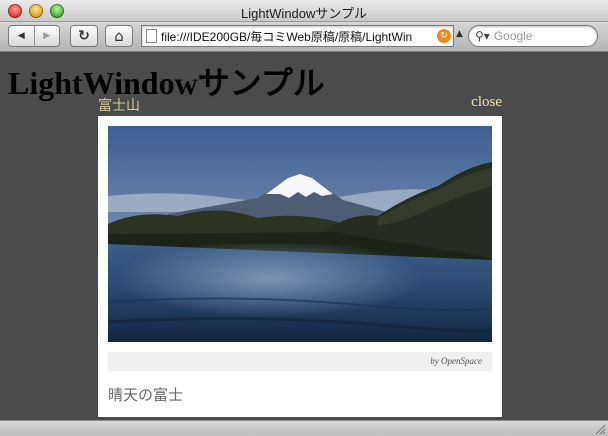  Describe the element at coordinates (304, 428) in the screenshot. I see `status-bar` at that location.